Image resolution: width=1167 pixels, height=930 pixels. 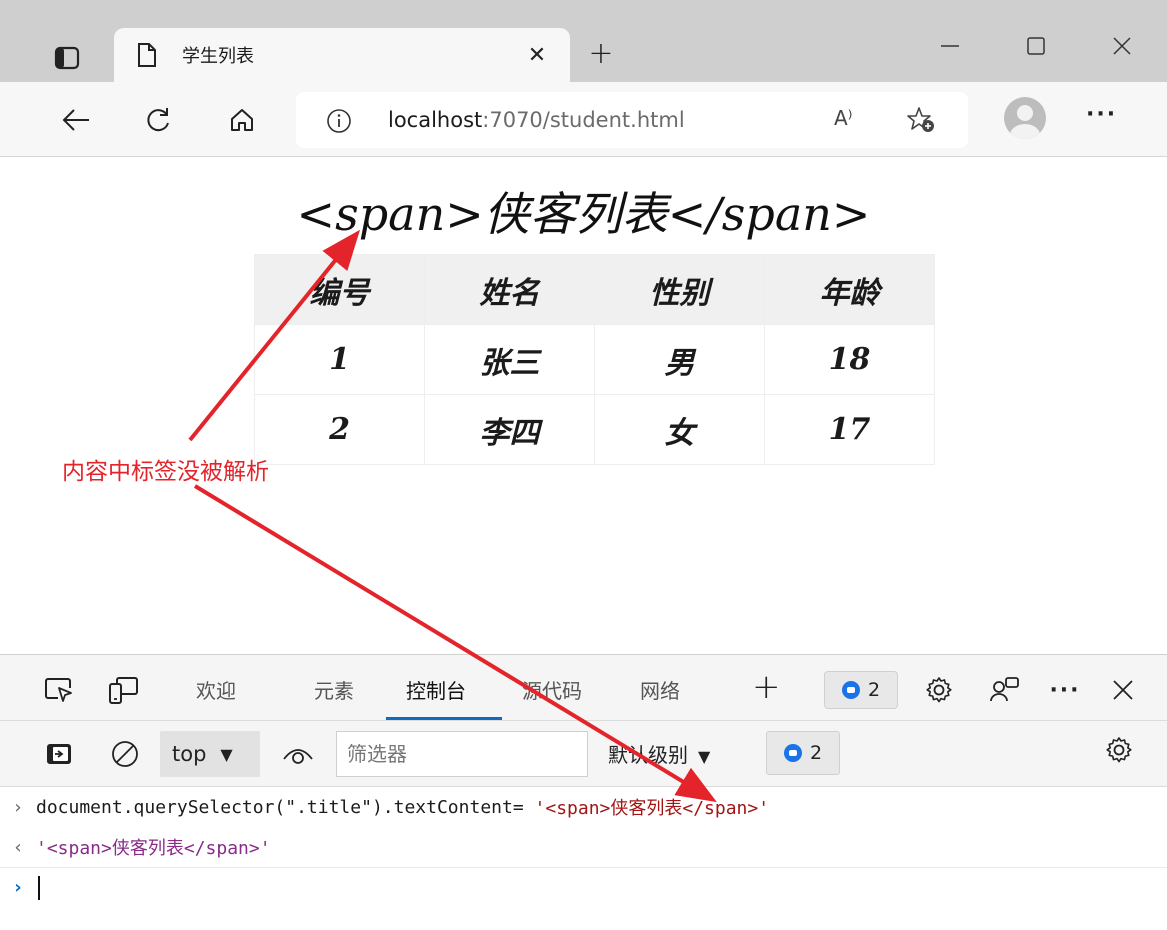 What do you see at coordinates (210, 754) in the screenshot?
I see `execution-context-select: top ▼` at bounding box center [210, 754].